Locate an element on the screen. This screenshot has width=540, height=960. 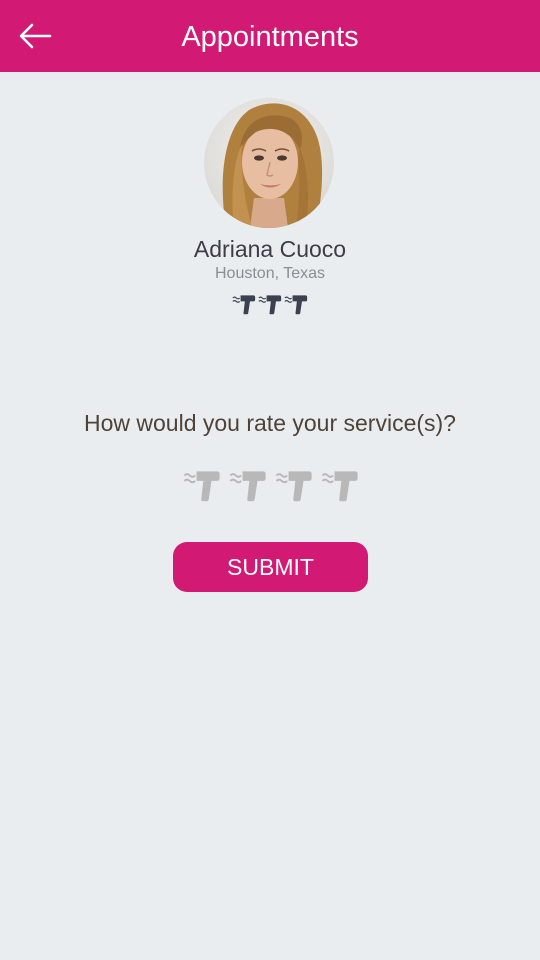
stylist-rating is located at coordinates (270, 305).